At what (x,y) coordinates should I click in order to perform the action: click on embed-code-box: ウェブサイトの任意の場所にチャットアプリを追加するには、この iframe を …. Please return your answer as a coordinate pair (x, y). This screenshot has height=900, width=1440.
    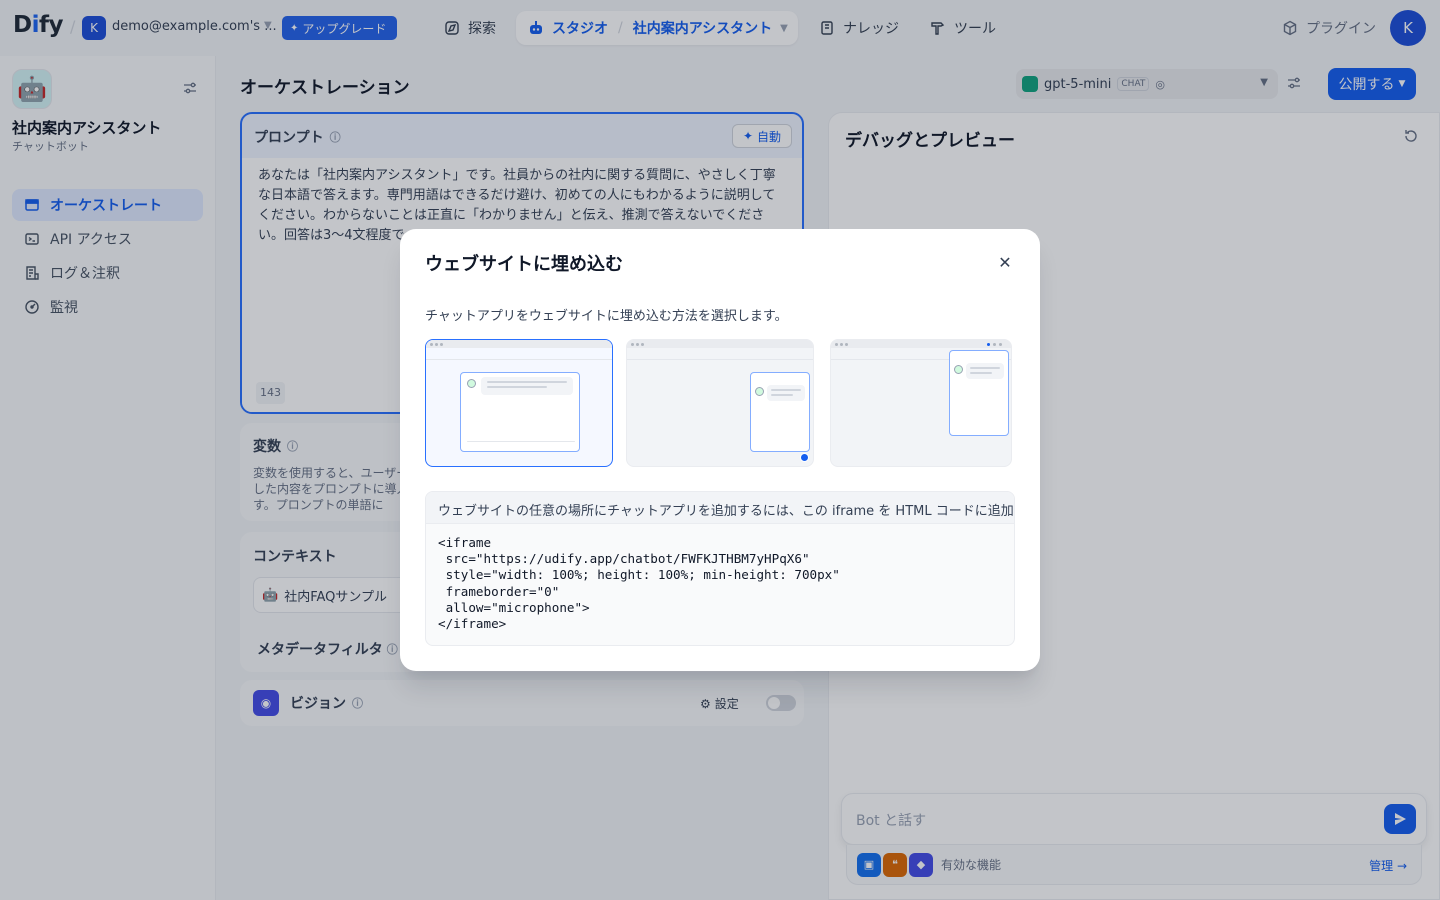
    Looking at the image, I should click on (720, 568).